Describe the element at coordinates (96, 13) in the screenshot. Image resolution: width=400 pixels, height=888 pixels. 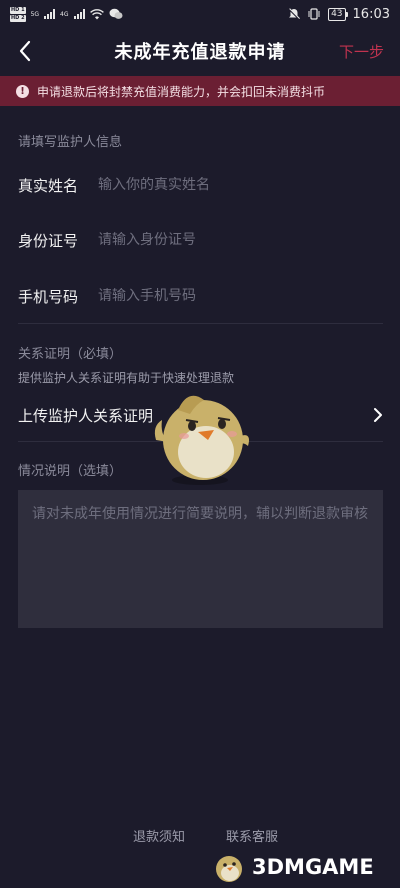
I see `wifi-icon` at that location.